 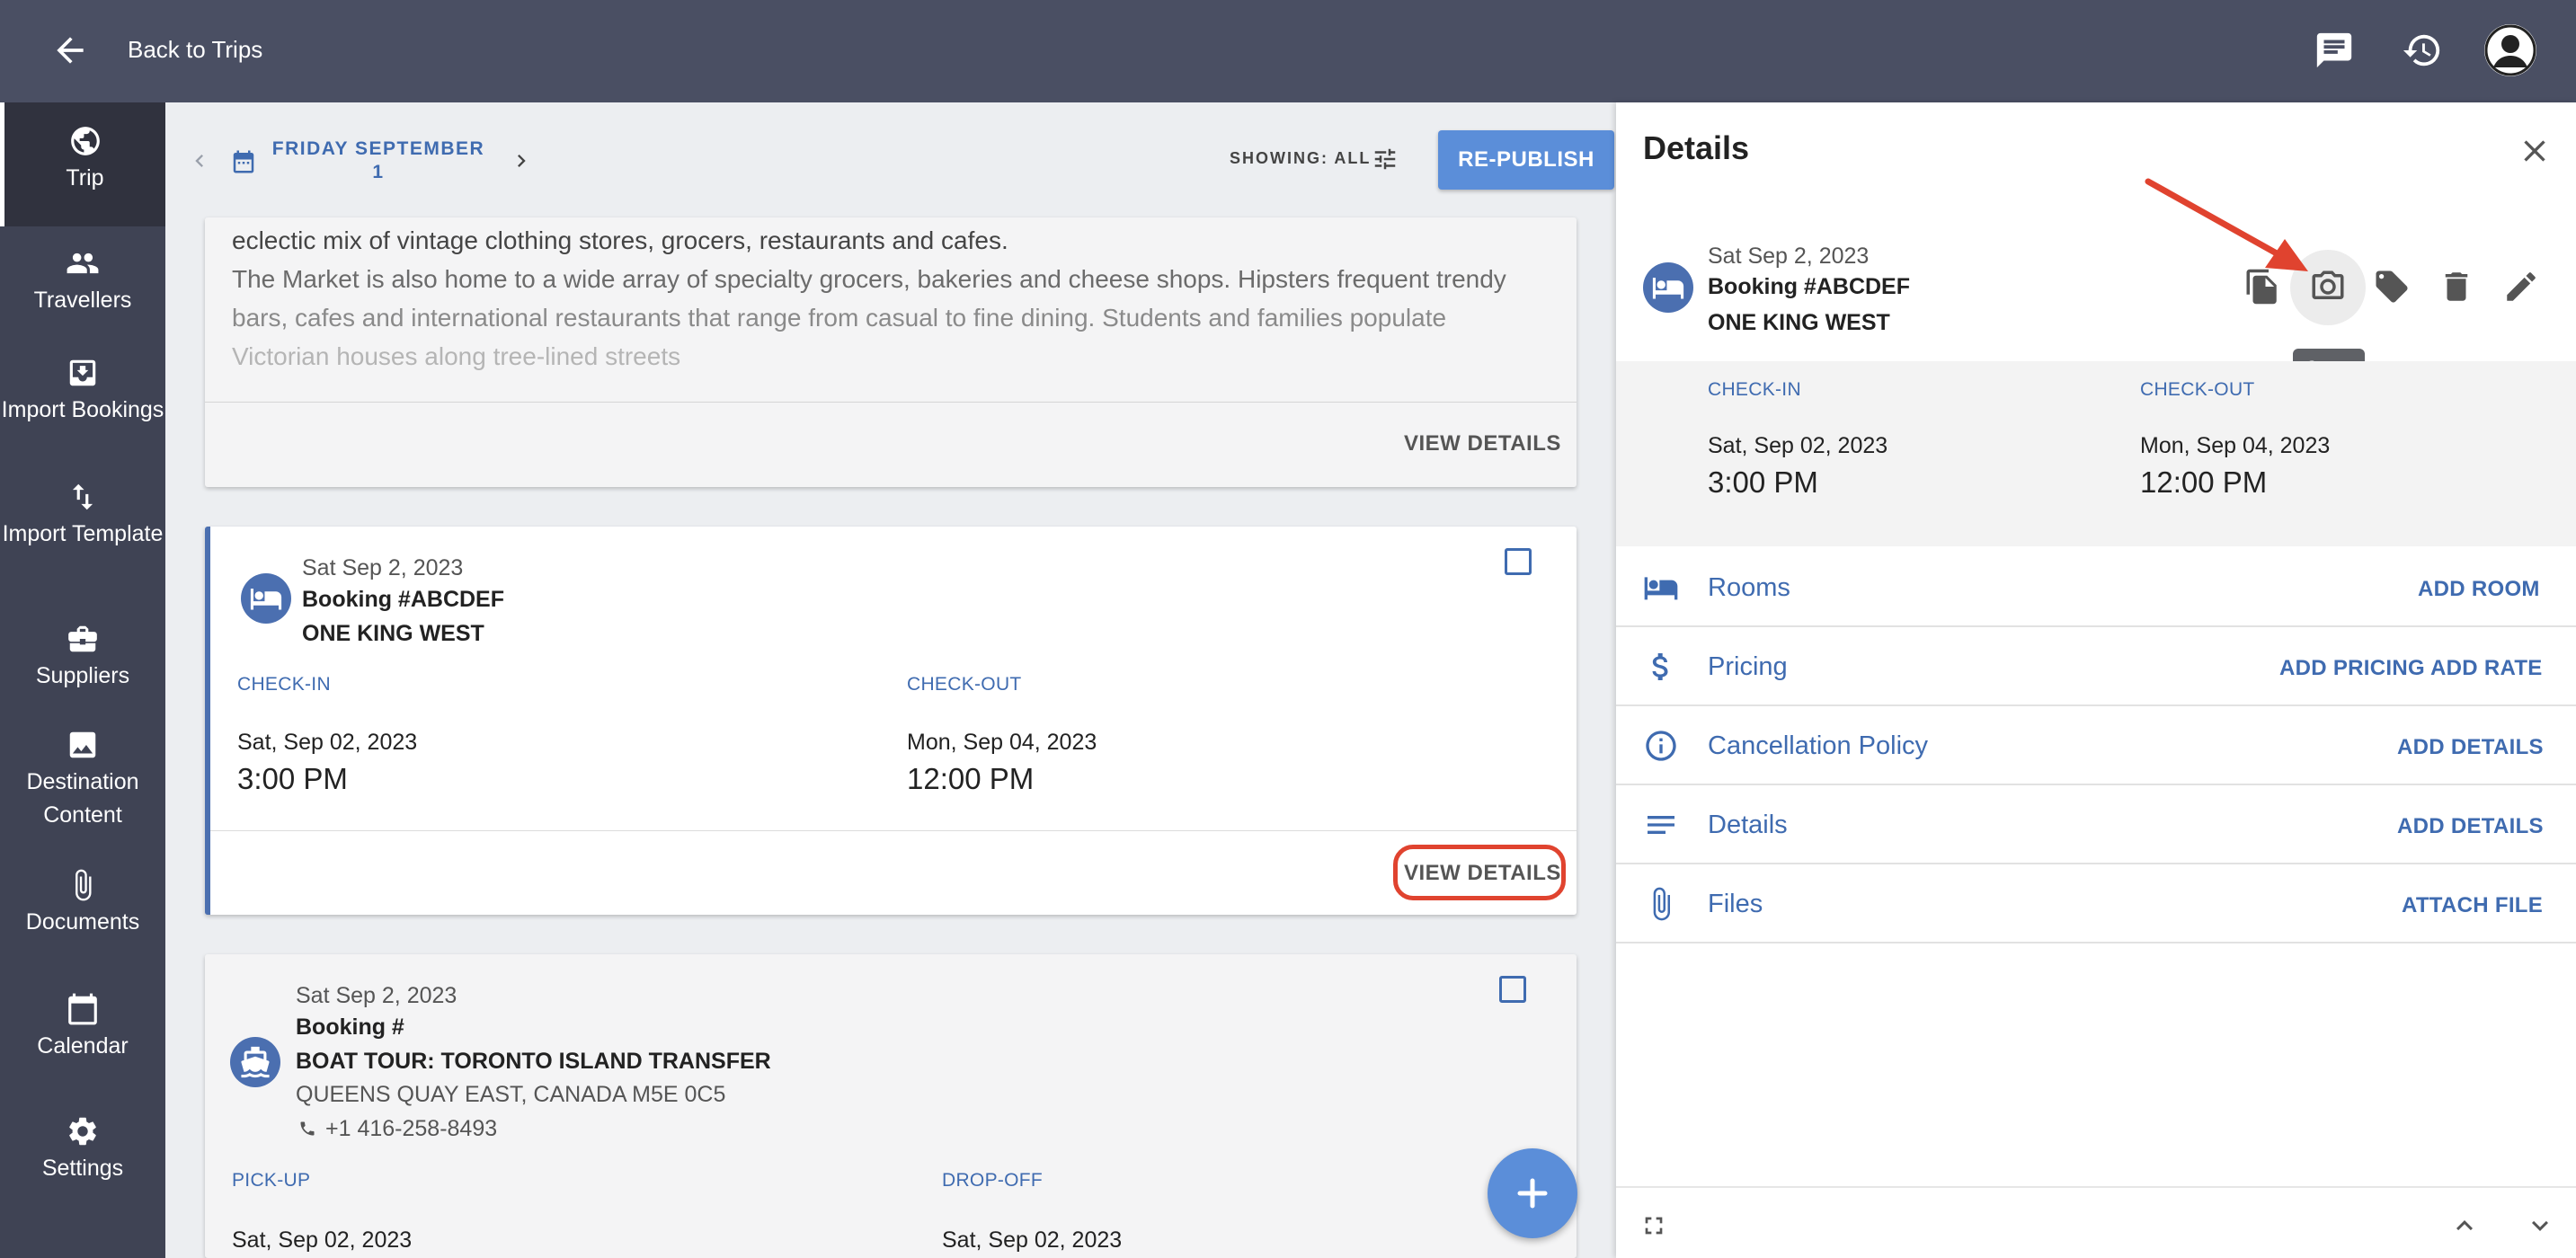 I want to click on account-icon, so click(x=2510, y=50).